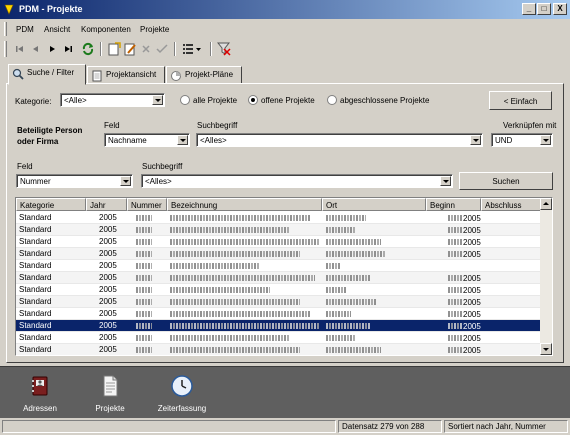  Describe the element at coordinates (384, 100) in the screenshot. I see `radio-abgeschlossene-projekte-label: abgeschlossene Projekte` at that location.